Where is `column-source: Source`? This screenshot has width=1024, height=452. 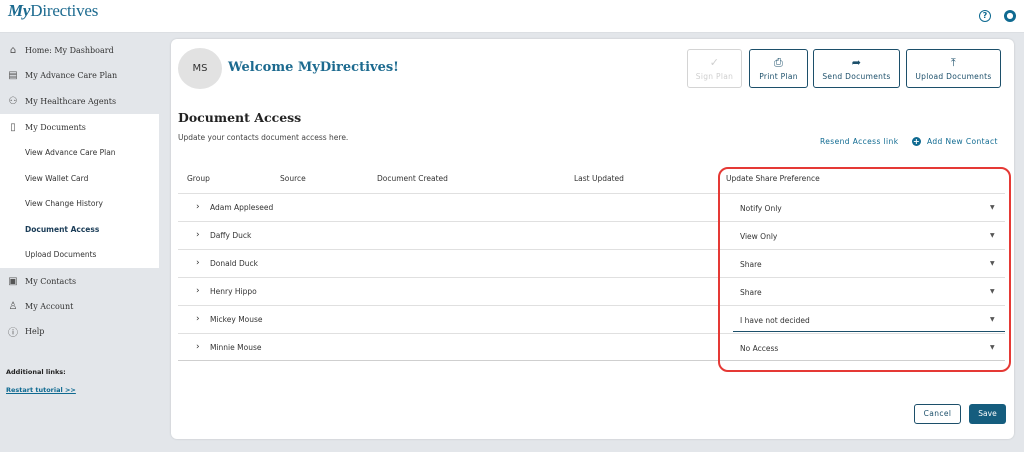 column-source: Source is located at coordinates (293, 178).